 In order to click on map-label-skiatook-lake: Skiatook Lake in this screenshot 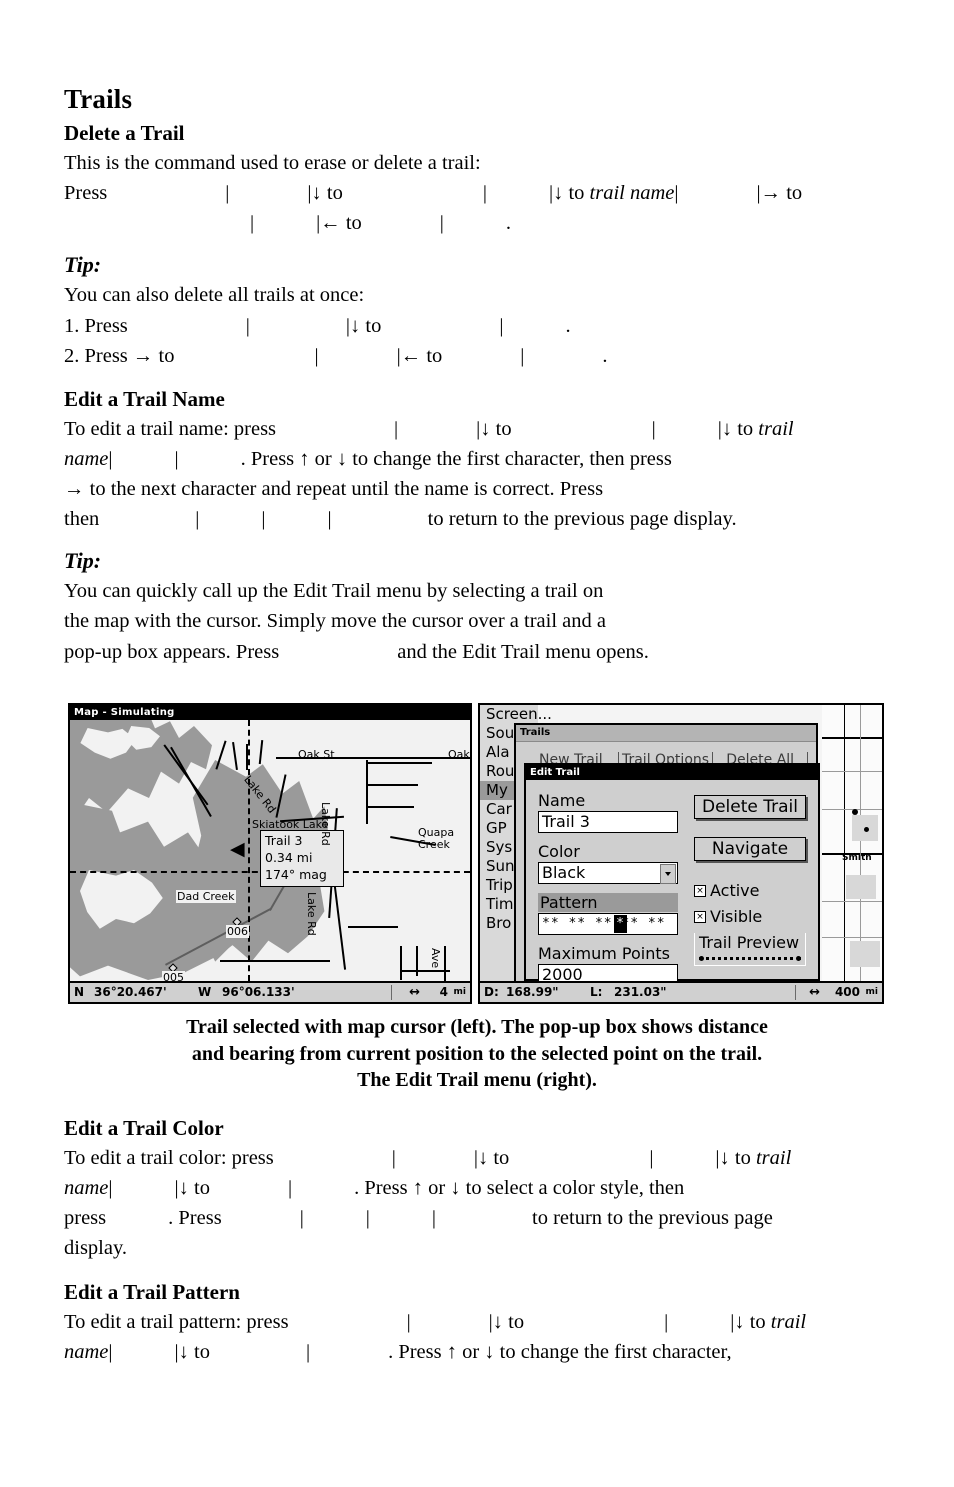, I will do `click(290, 824)`.